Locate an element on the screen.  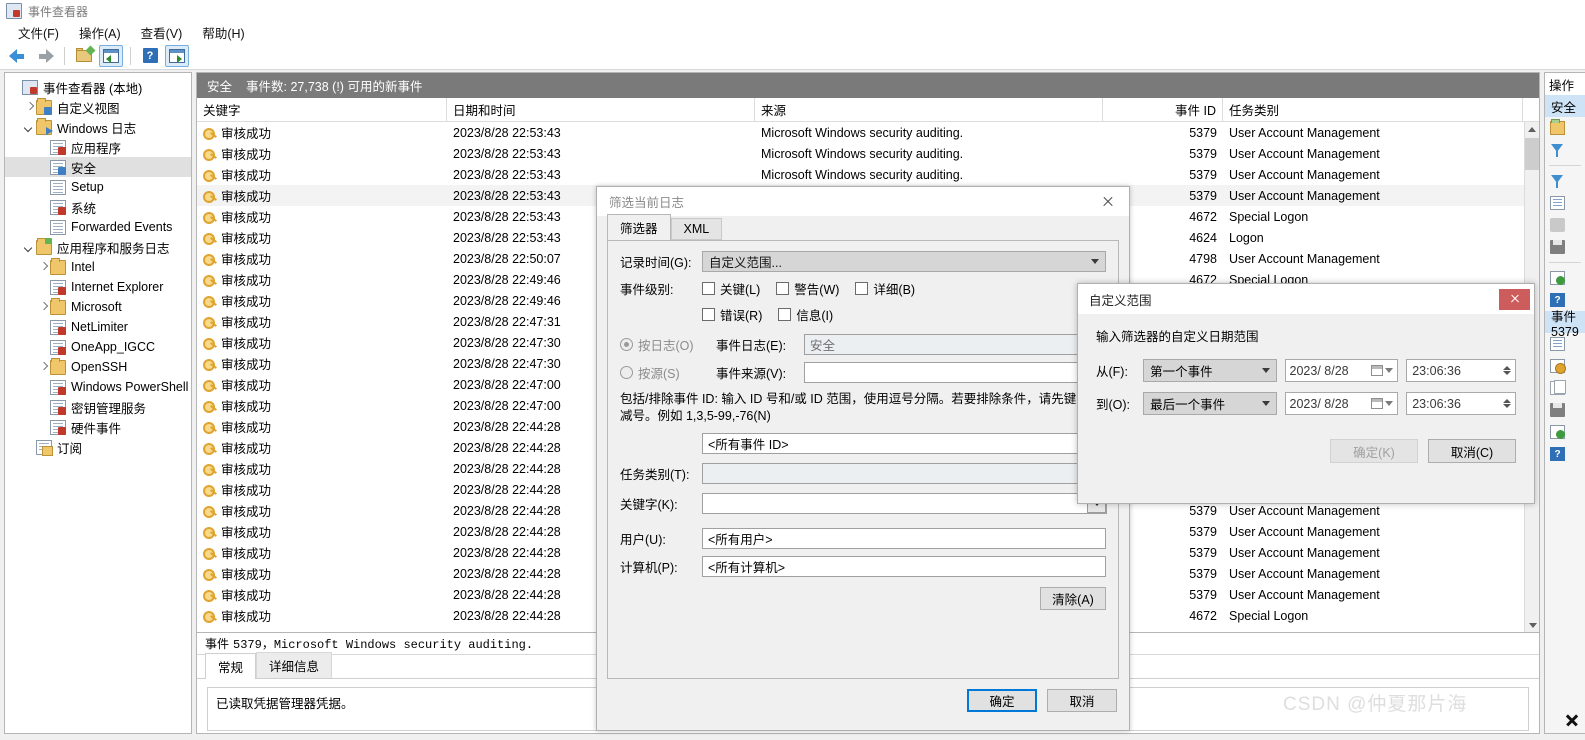
ok-button: 确定 is located at coordinates (1002, 700).